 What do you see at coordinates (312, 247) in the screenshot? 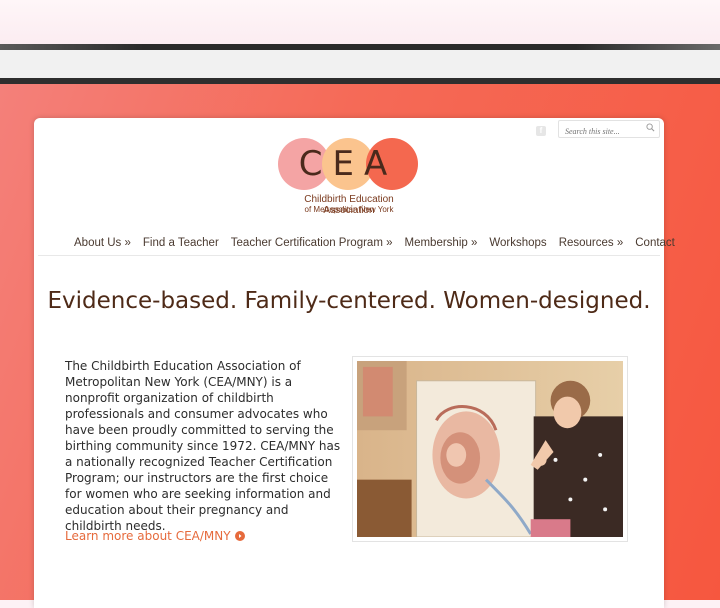
I see `nav-item-teacher-certification: Teacher Certification Program »` at bounding box center [312, 247].